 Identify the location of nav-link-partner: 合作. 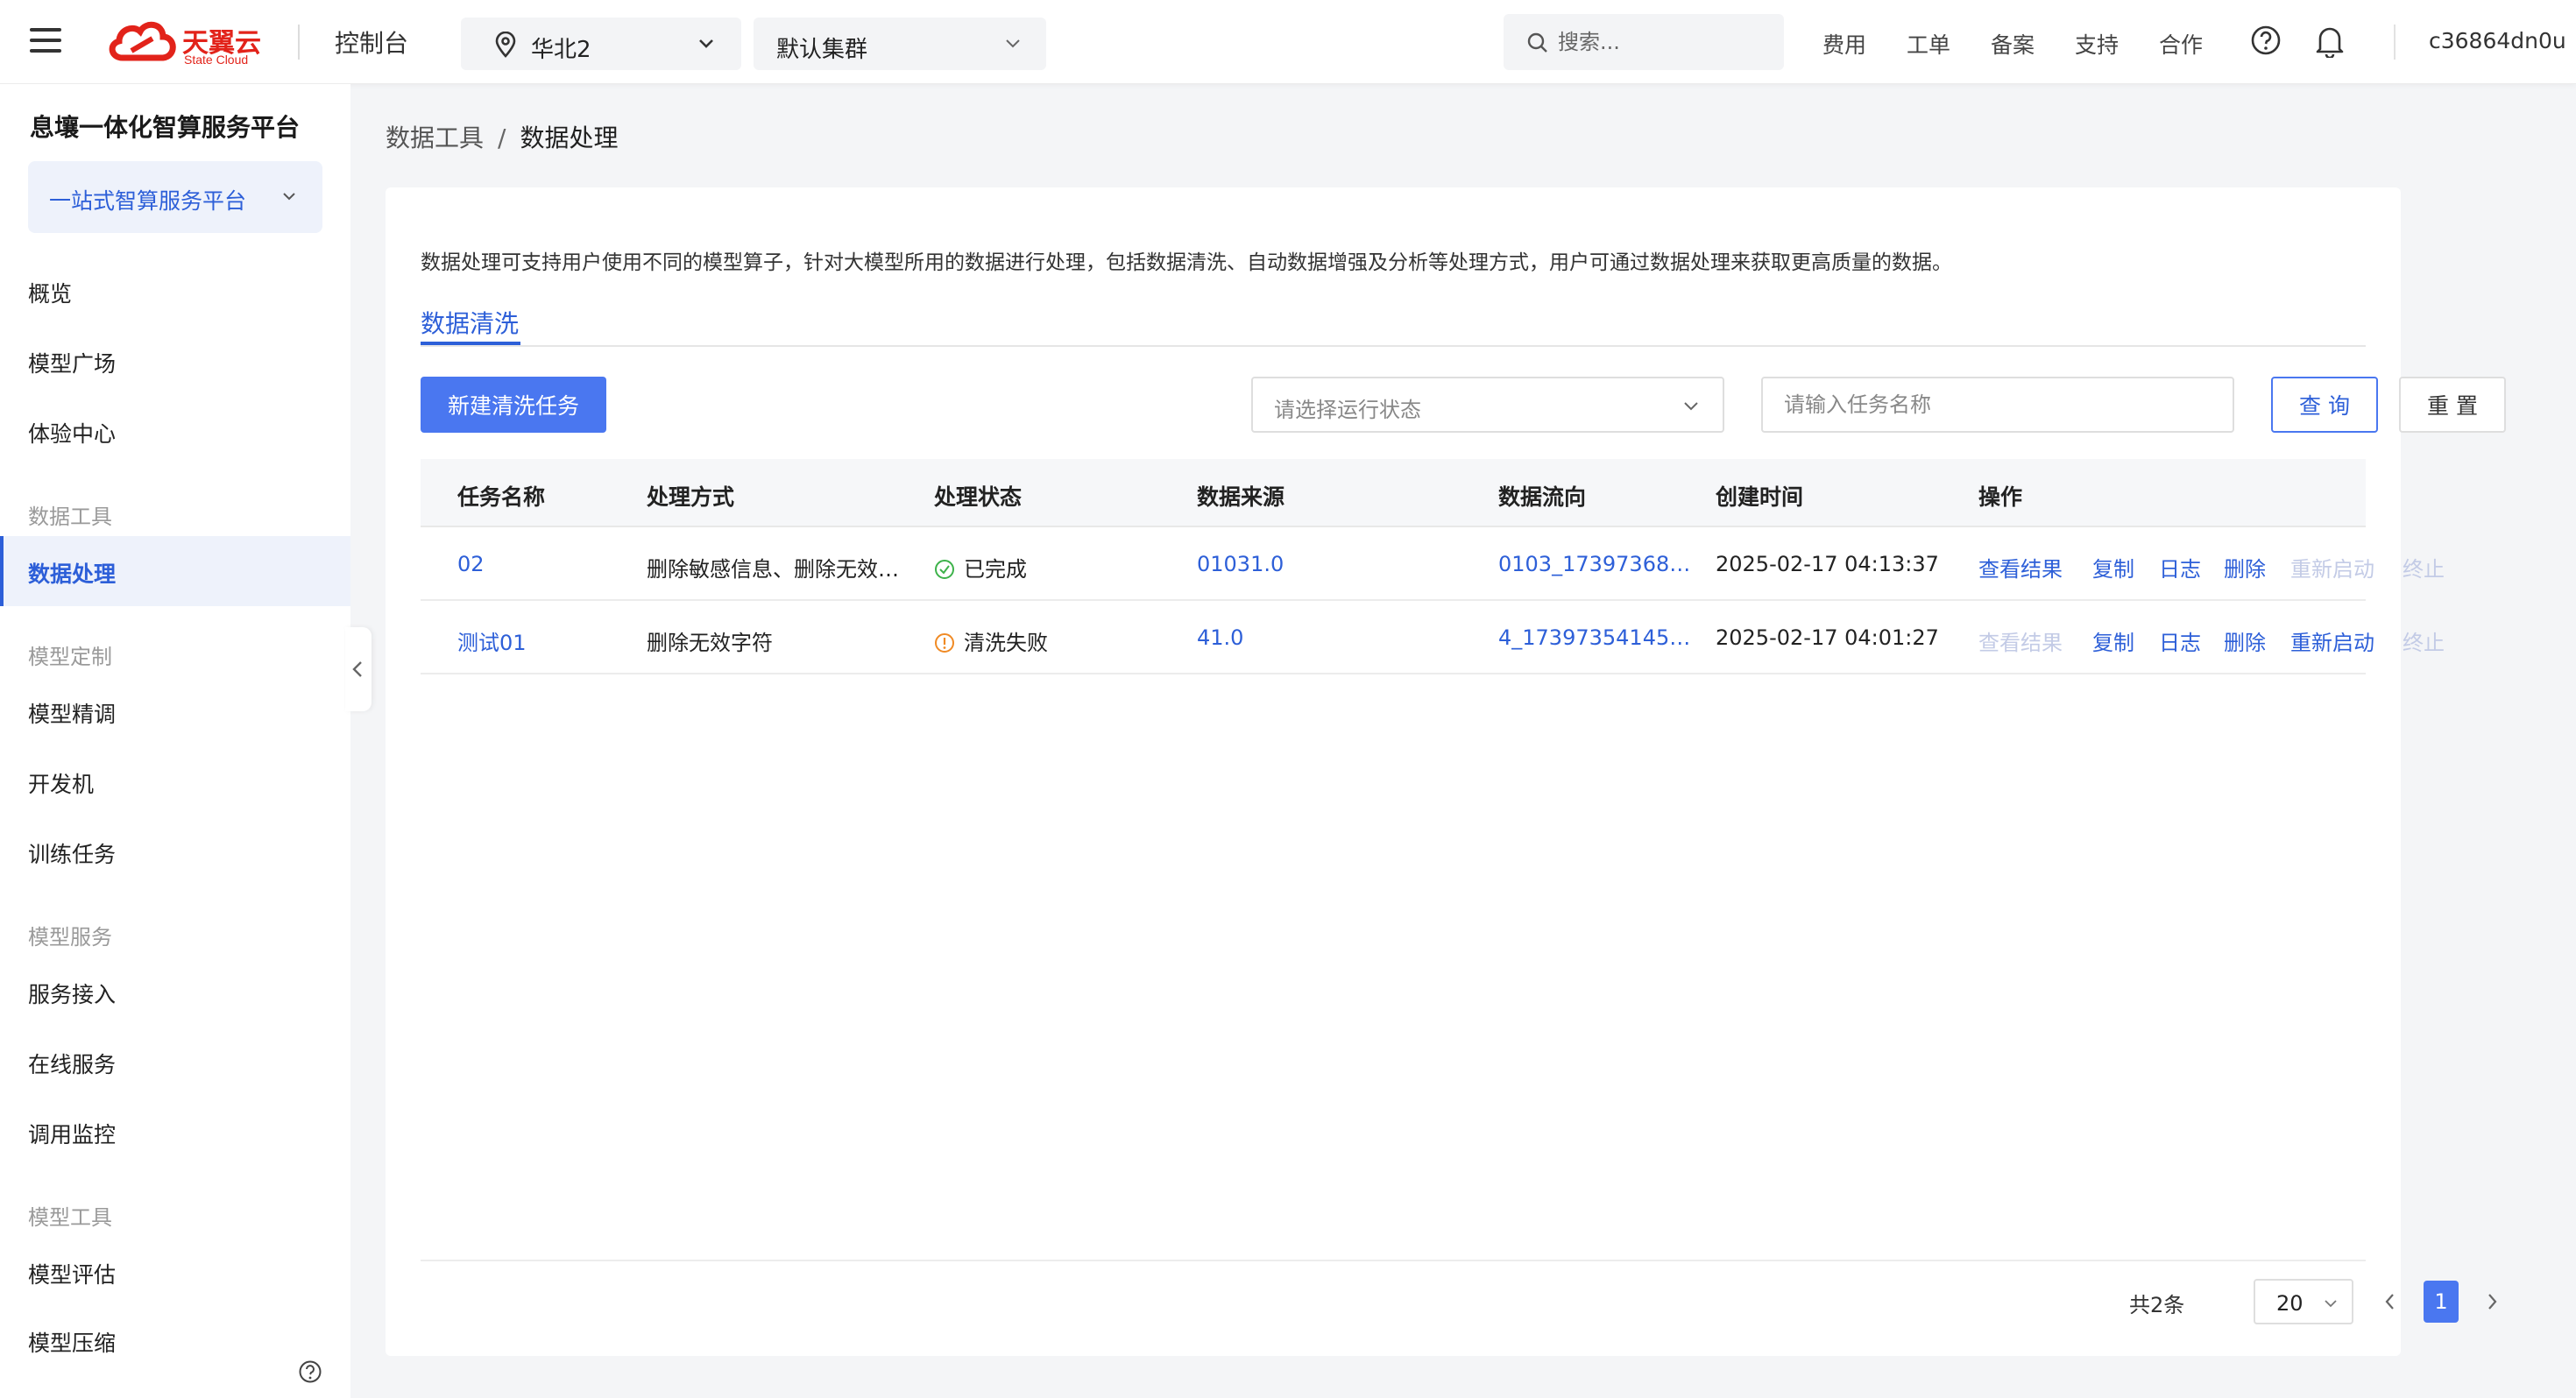
(2181, 44).